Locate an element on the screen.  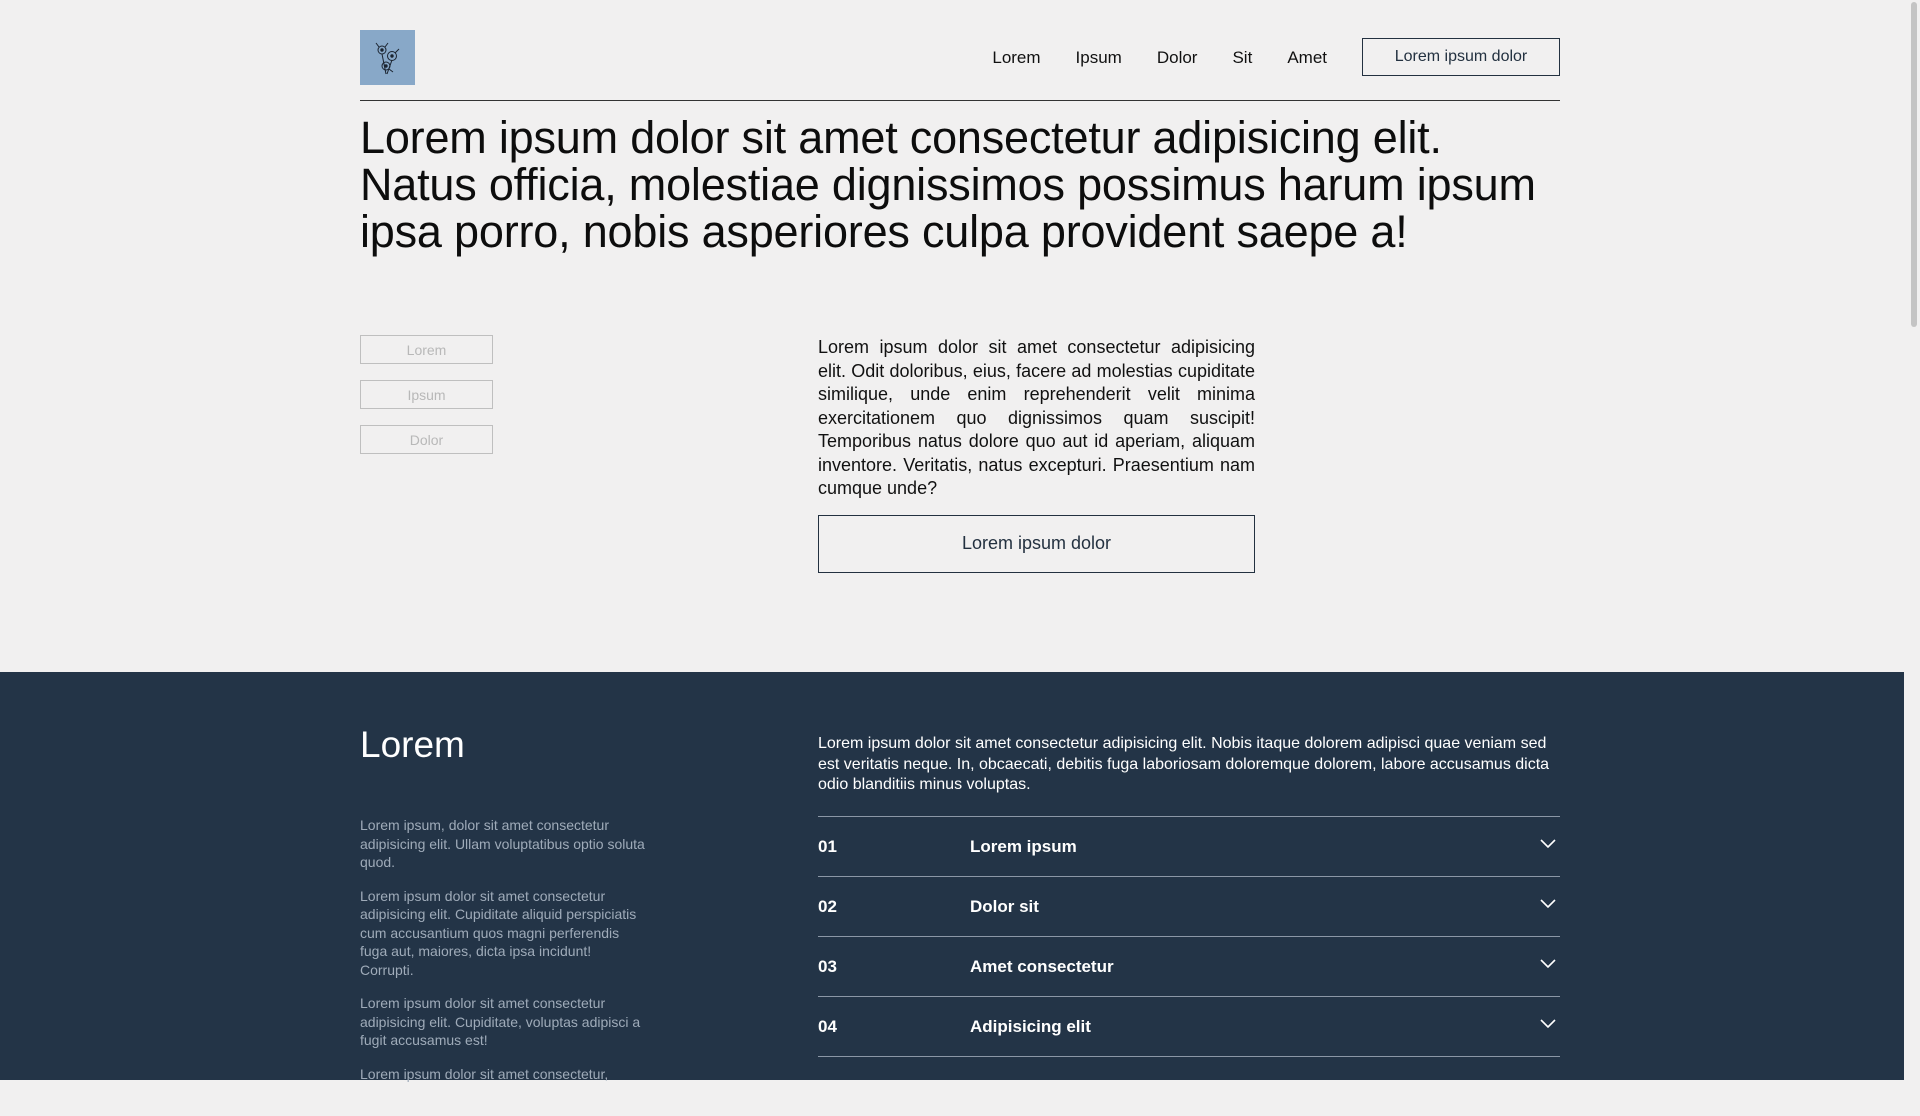
accordion-label: Amet consectetur is located at coordinates (1042, 966).